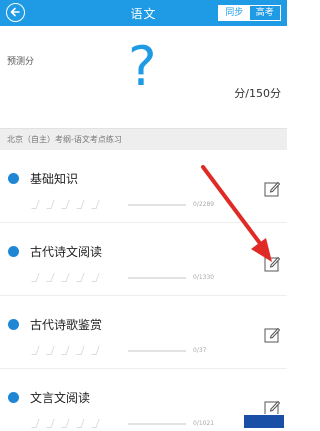 The height and width of the screenshot is (431, 320). I want to click on list-item: 基础知识 0/2289, so click(143, 186).